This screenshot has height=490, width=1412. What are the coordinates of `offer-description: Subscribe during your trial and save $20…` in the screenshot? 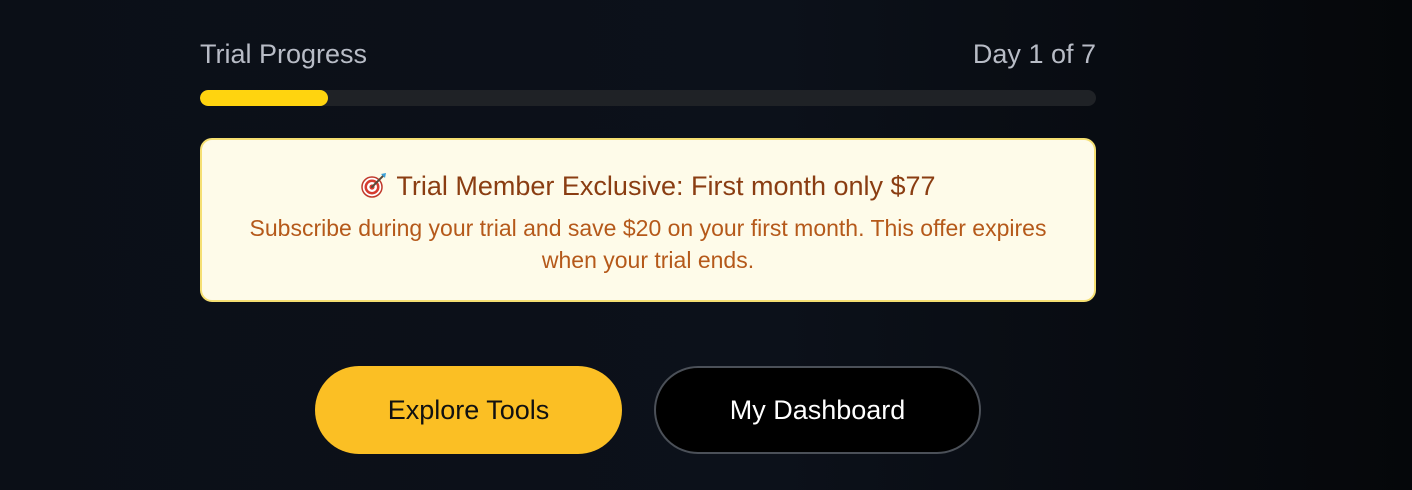 It's located at (648, 244).